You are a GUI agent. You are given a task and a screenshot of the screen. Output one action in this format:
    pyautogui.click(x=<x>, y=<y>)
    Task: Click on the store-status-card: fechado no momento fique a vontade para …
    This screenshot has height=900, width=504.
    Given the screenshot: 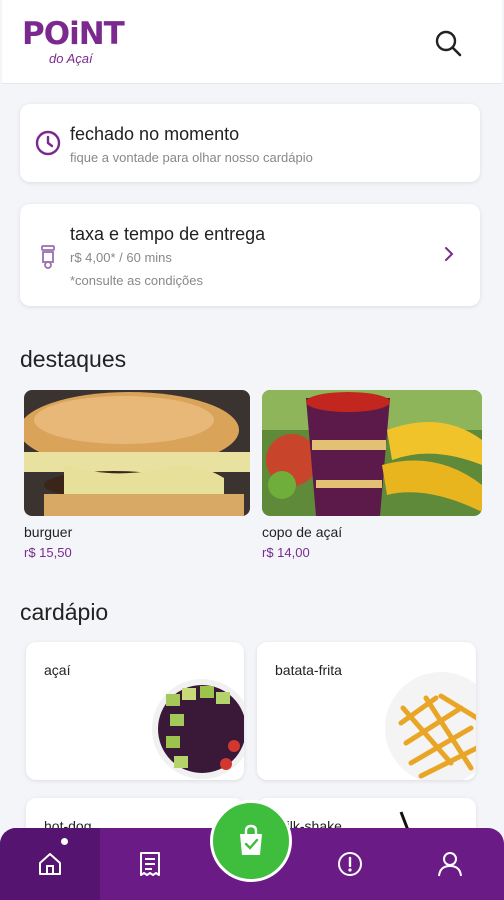 What is the action you would take?
    pyautogui.click(x=250, y=143)
    